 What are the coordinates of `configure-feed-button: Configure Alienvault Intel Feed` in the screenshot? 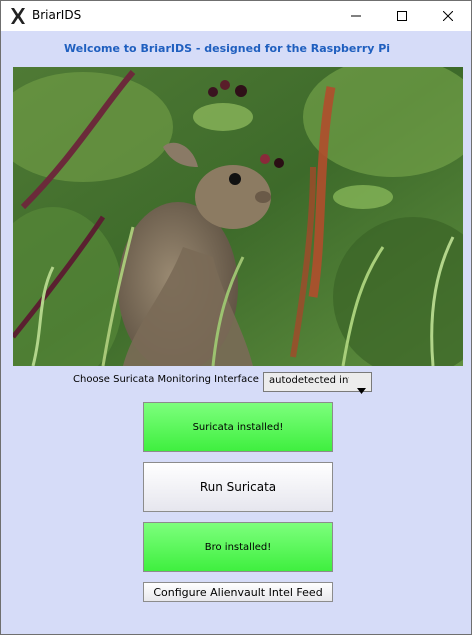 It's located at (238, 592).